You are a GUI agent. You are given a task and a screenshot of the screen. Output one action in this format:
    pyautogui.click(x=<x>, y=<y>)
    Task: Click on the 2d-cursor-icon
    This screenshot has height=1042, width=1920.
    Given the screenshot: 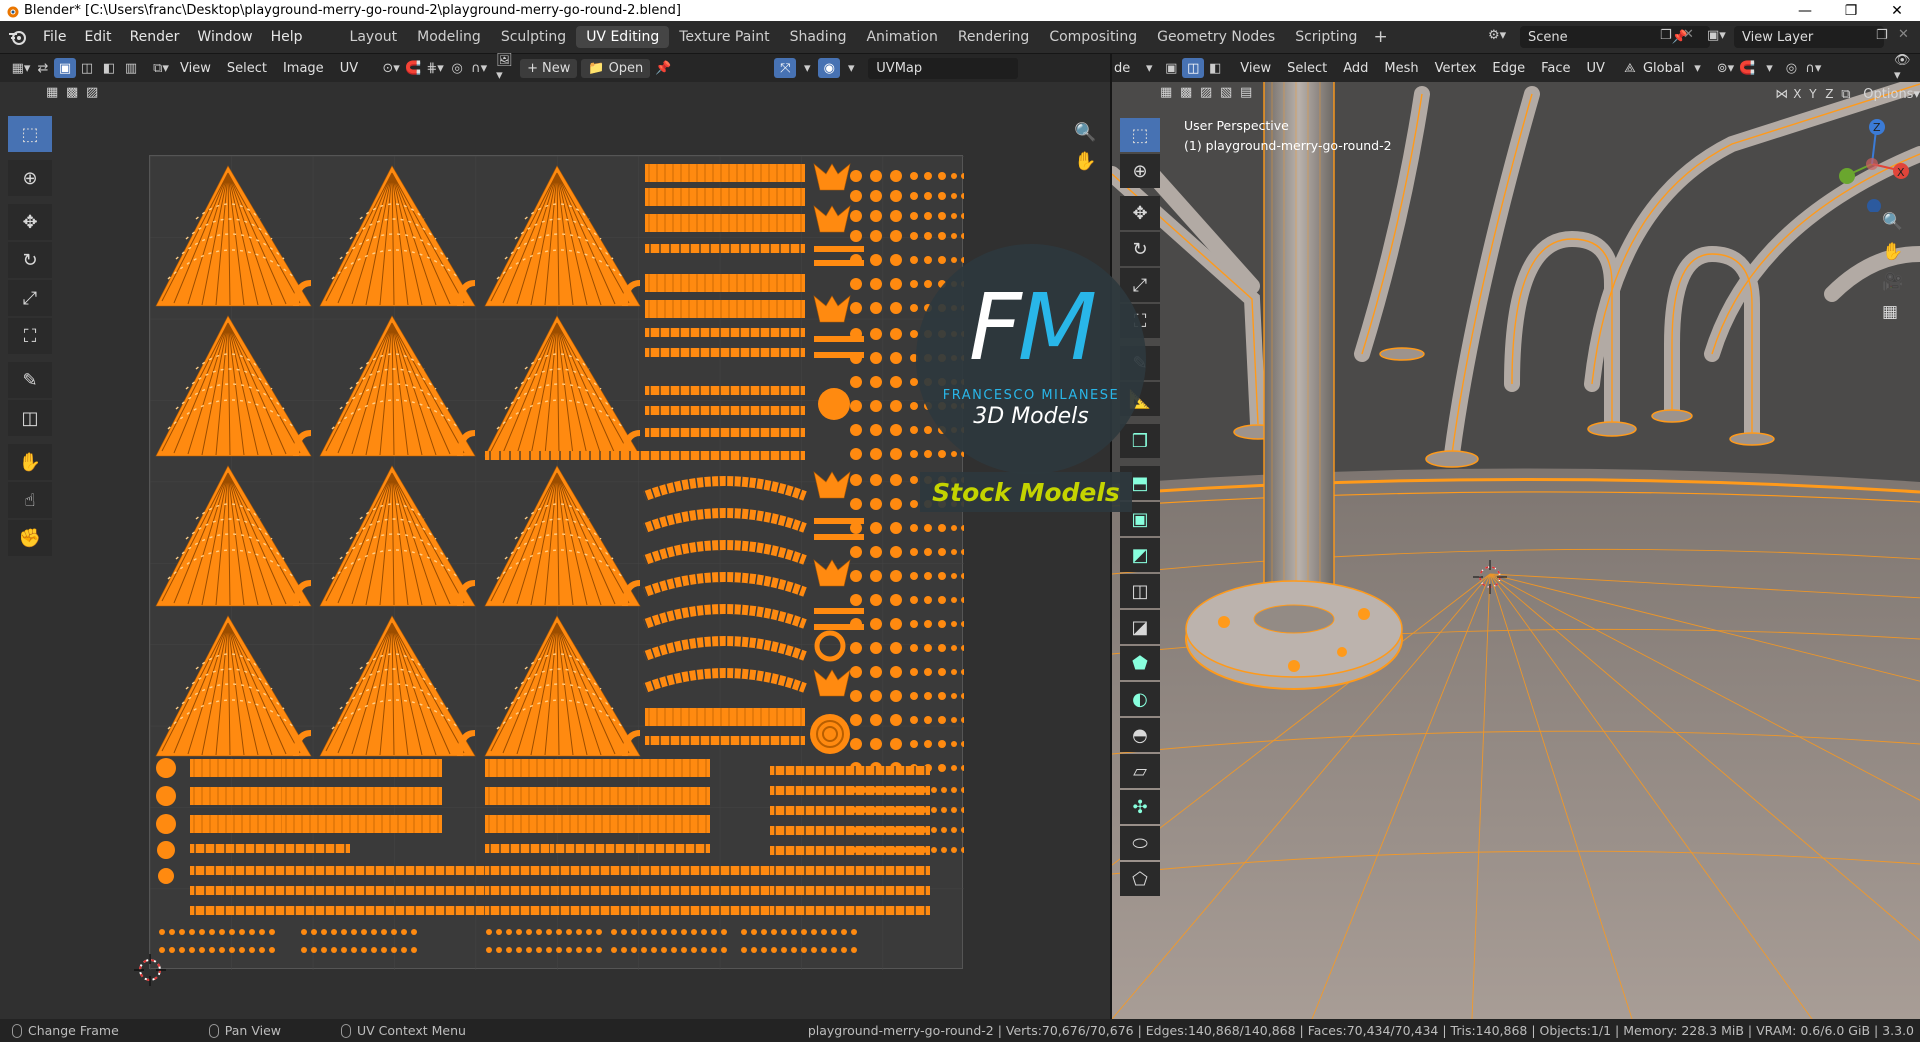 What is the action you would take?
    pyautogui.click(x=150, y=970)
    